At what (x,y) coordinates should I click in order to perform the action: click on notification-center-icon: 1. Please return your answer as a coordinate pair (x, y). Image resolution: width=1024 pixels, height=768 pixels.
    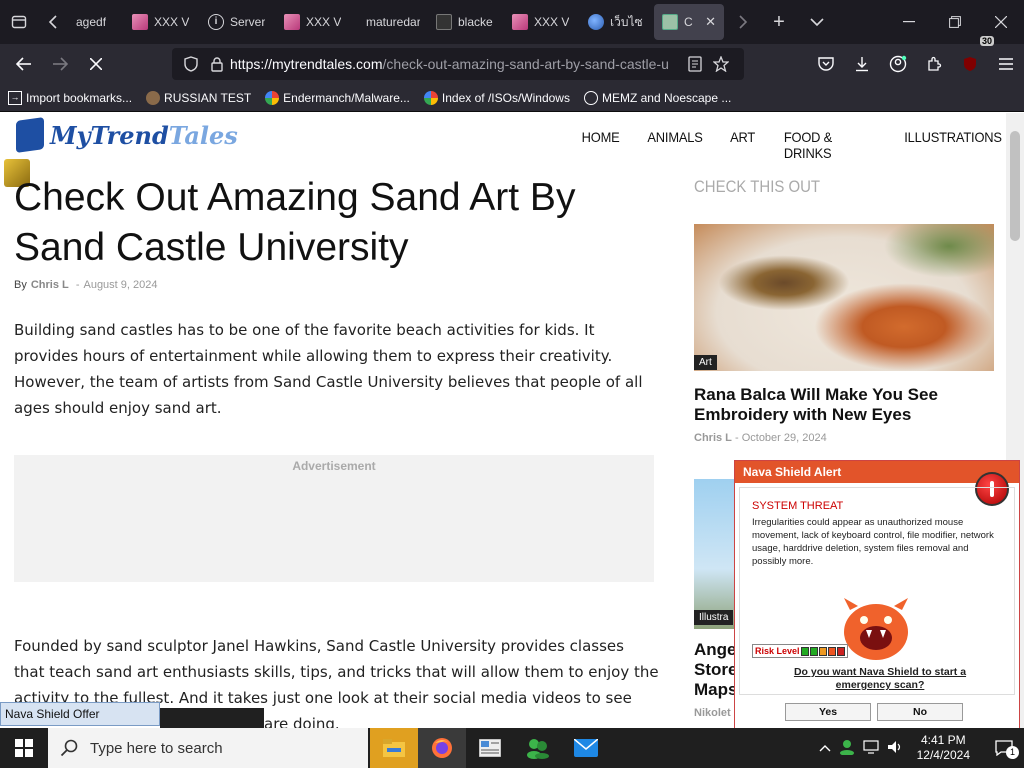
    Looking at the image, I should click on (1004, 749).